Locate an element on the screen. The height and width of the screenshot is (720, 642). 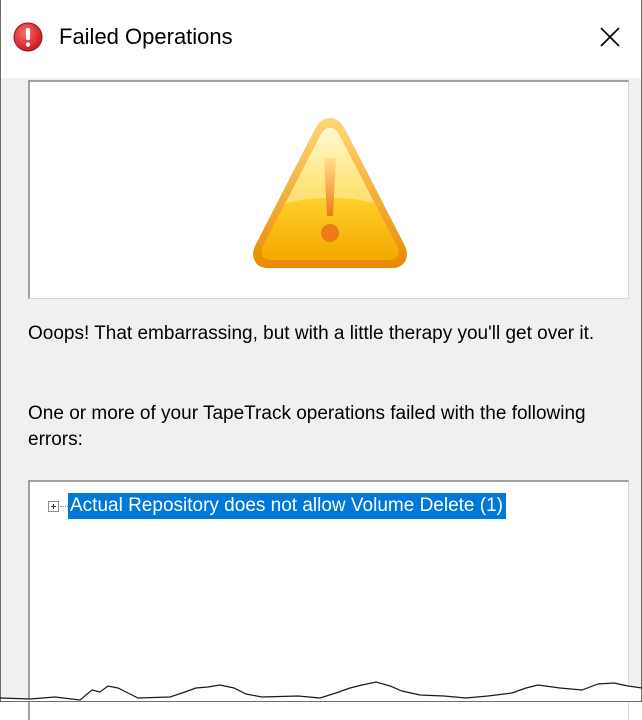
torn-edge is located at coordinates (321, 691).